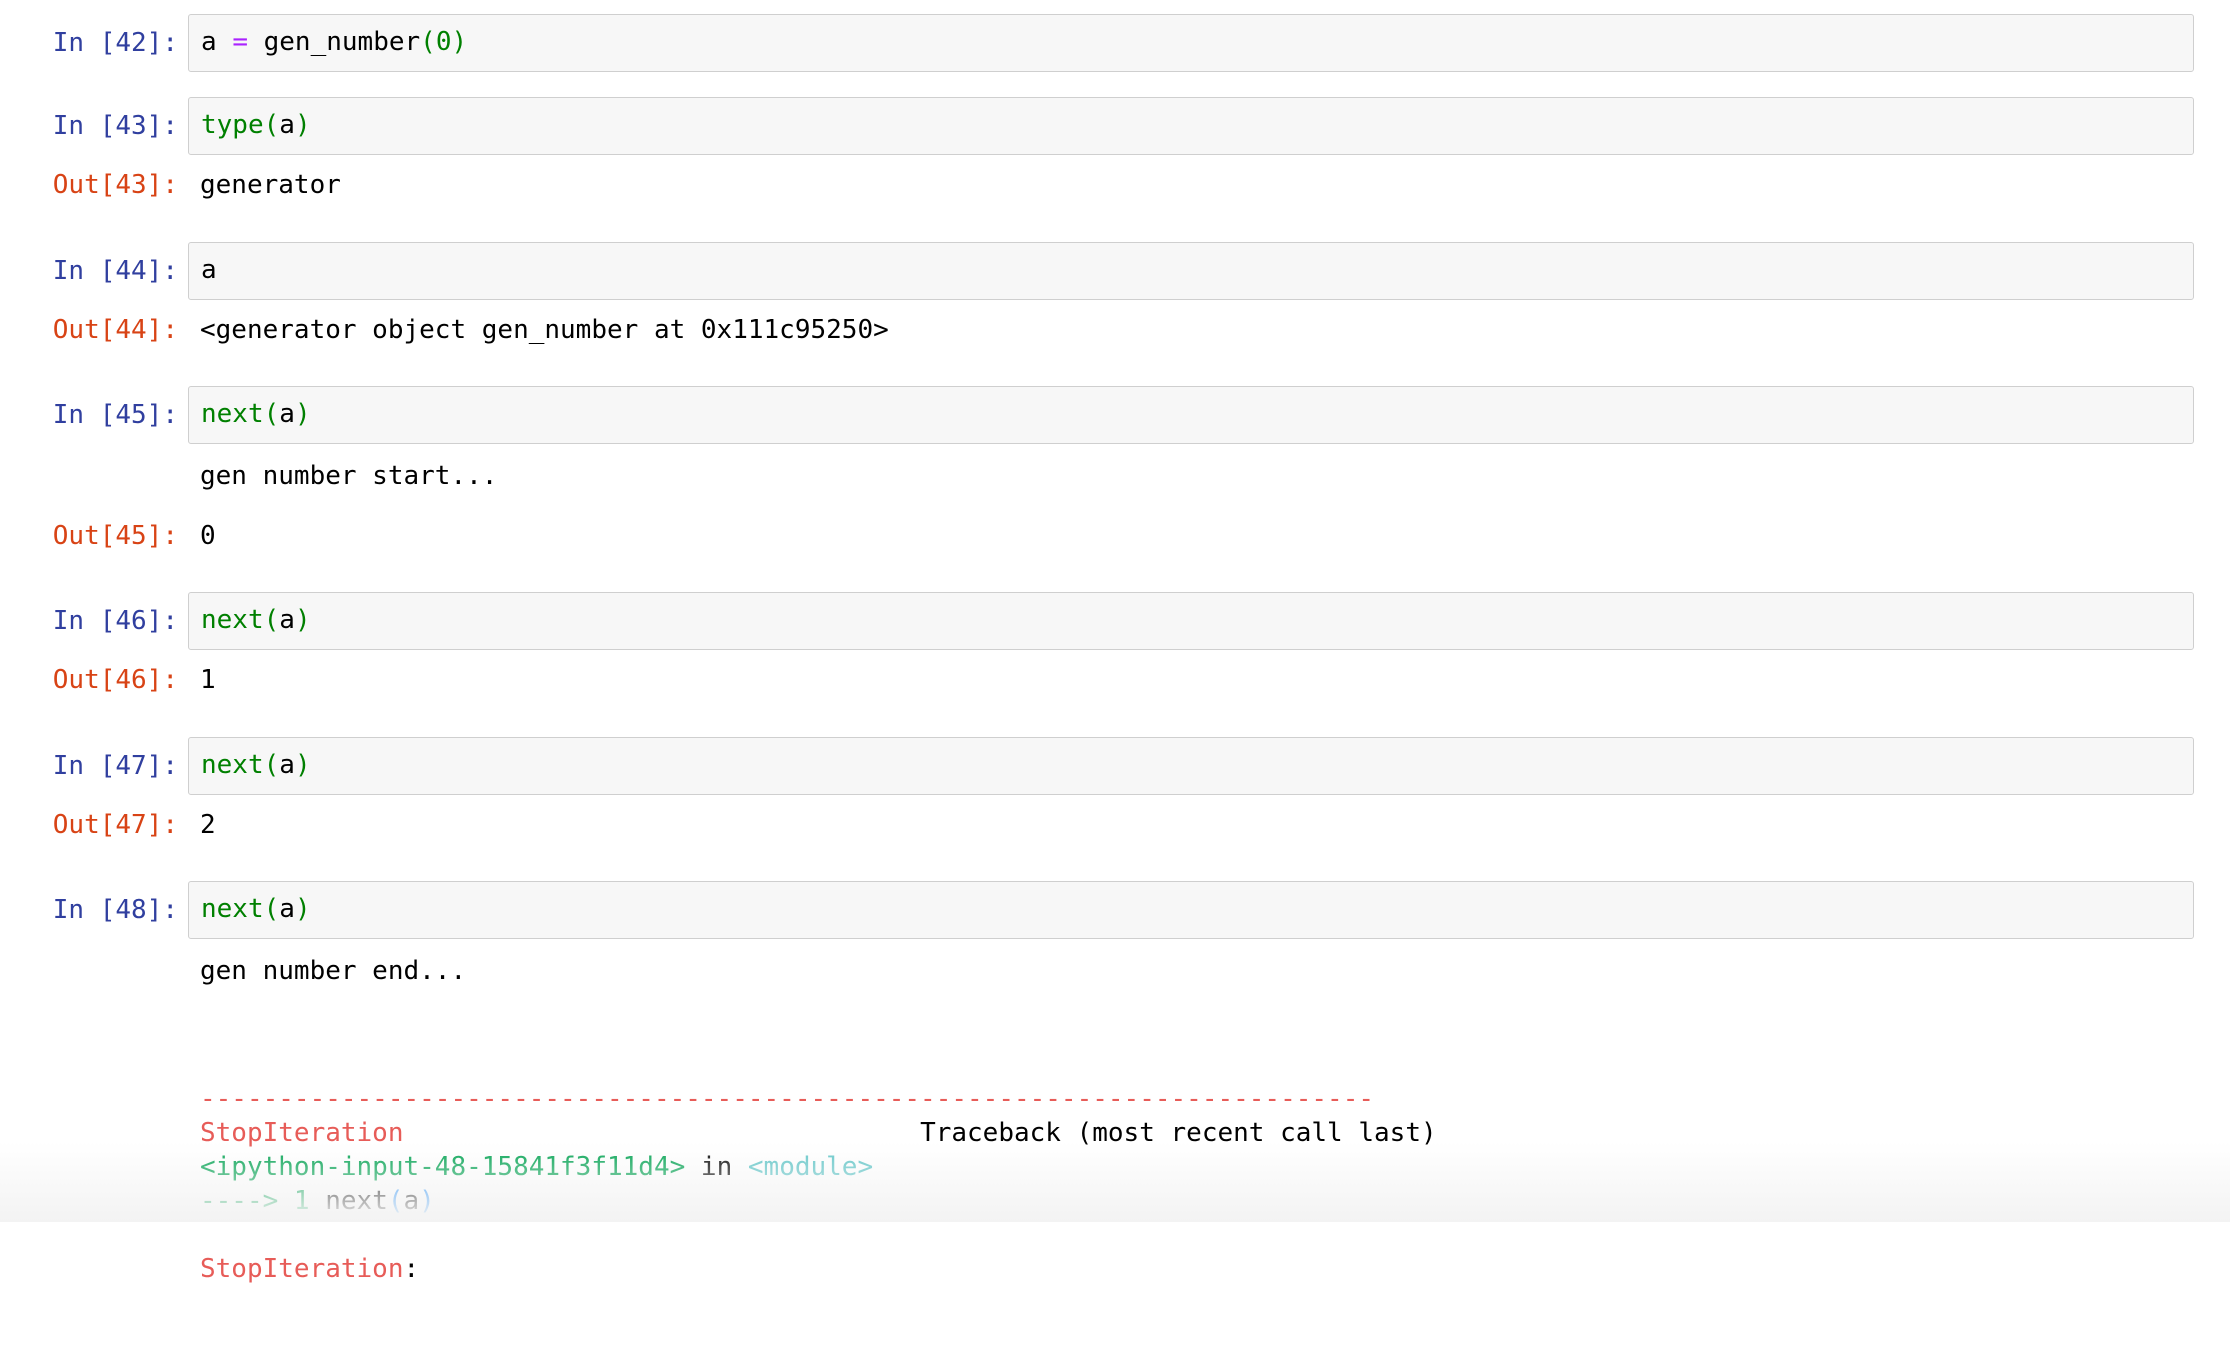  Describe the element at coordinates (411, 1269) in the screenshot. I see `traceback-final-colon: :` at that location.